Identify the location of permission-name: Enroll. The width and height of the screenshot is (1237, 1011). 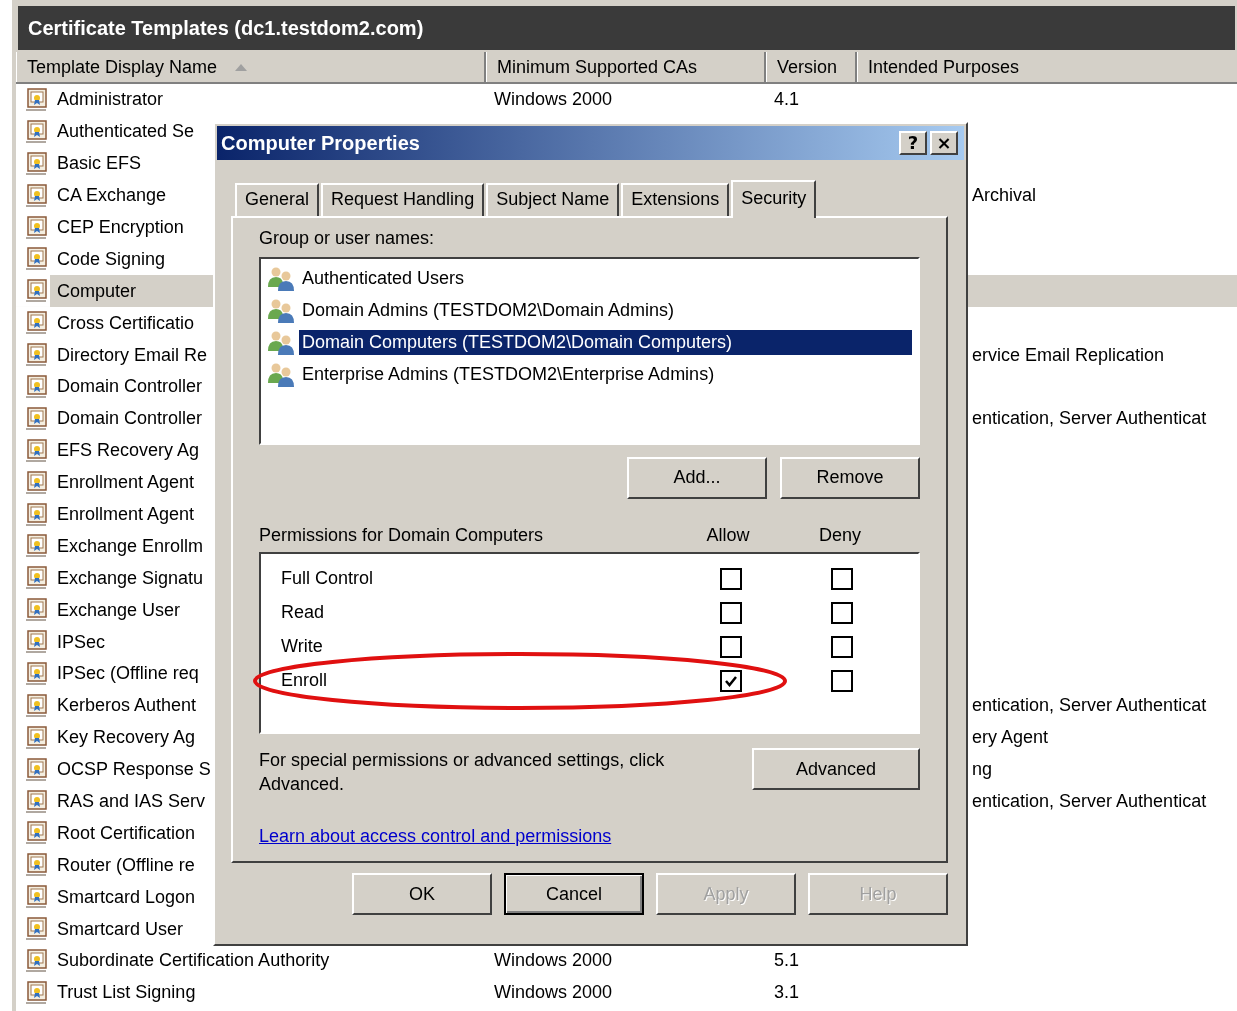
(305, 681).